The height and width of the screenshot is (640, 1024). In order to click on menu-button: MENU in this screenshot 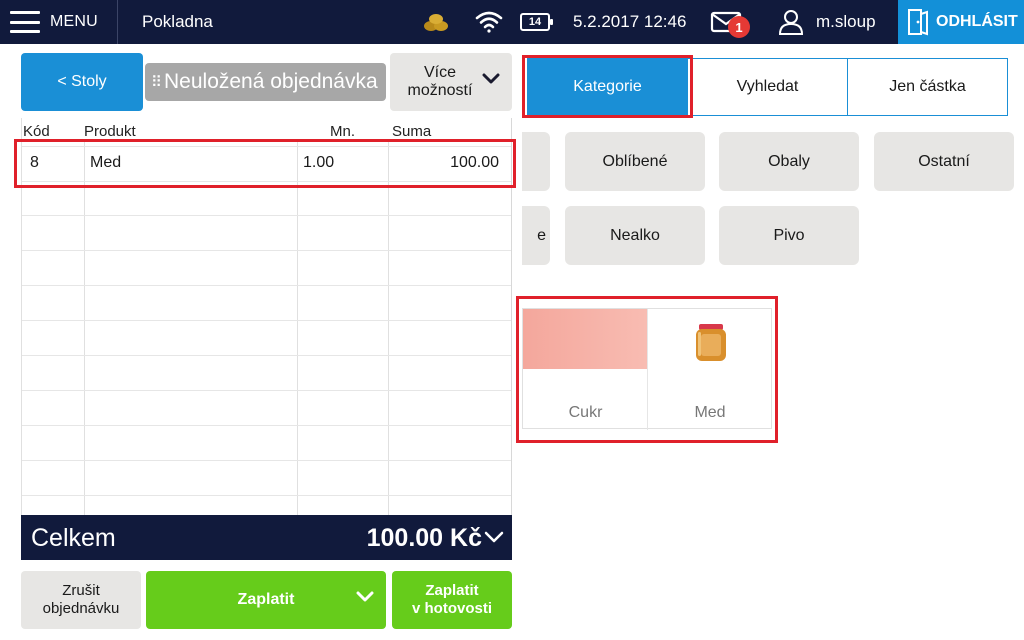, I will do `click(59, 22)`.